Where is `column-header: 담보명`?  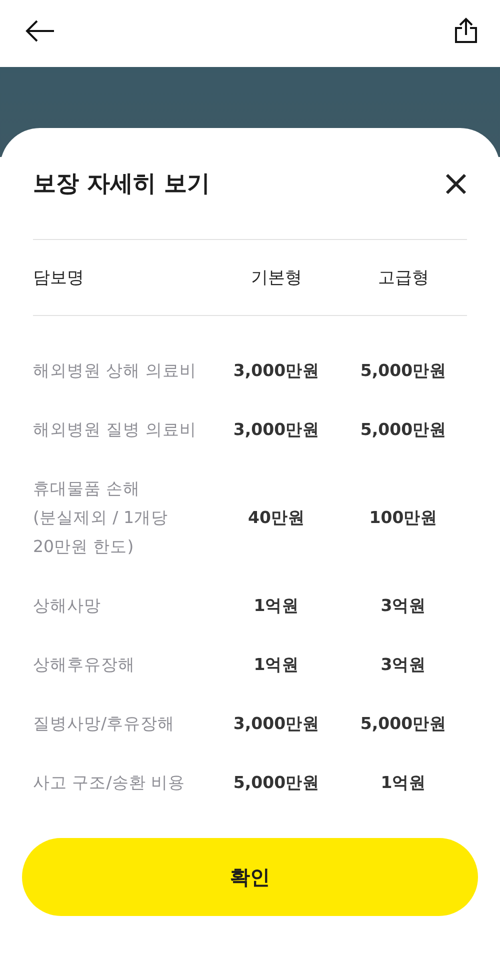 column-header: 담보명 is located at coordinates (59, 278).